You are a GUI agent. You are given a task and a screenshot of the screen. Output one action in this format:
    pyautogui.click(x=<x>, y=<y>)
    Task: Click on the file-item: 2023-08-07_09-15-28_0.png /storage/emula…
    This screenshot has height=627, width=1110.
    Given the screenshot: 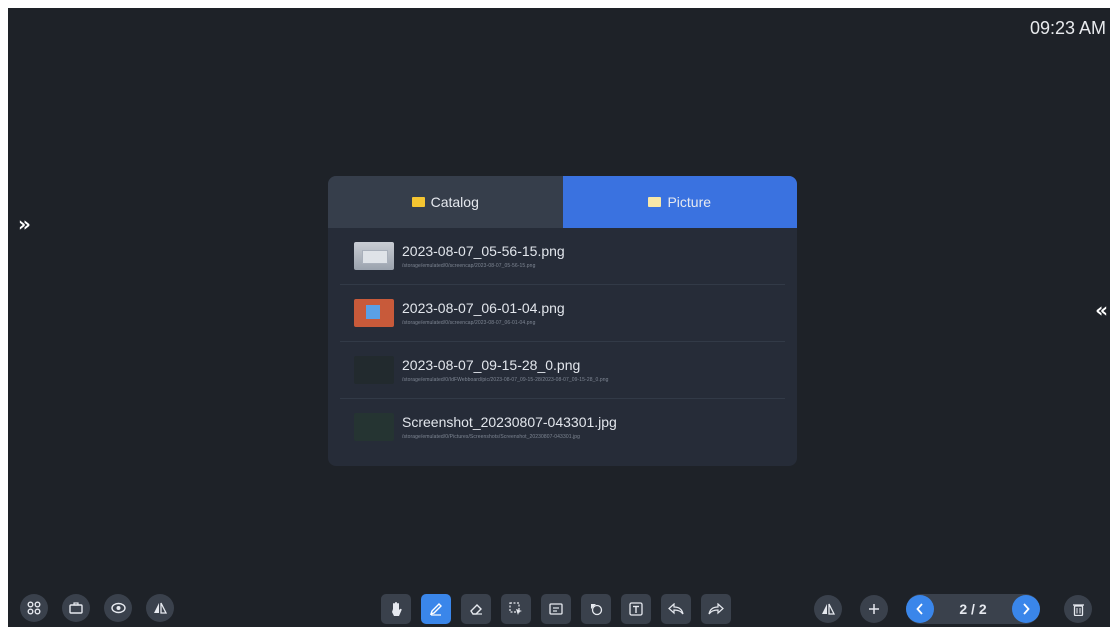 What is the action you would take?
    pyautogui.click(x=562, y=370)
    